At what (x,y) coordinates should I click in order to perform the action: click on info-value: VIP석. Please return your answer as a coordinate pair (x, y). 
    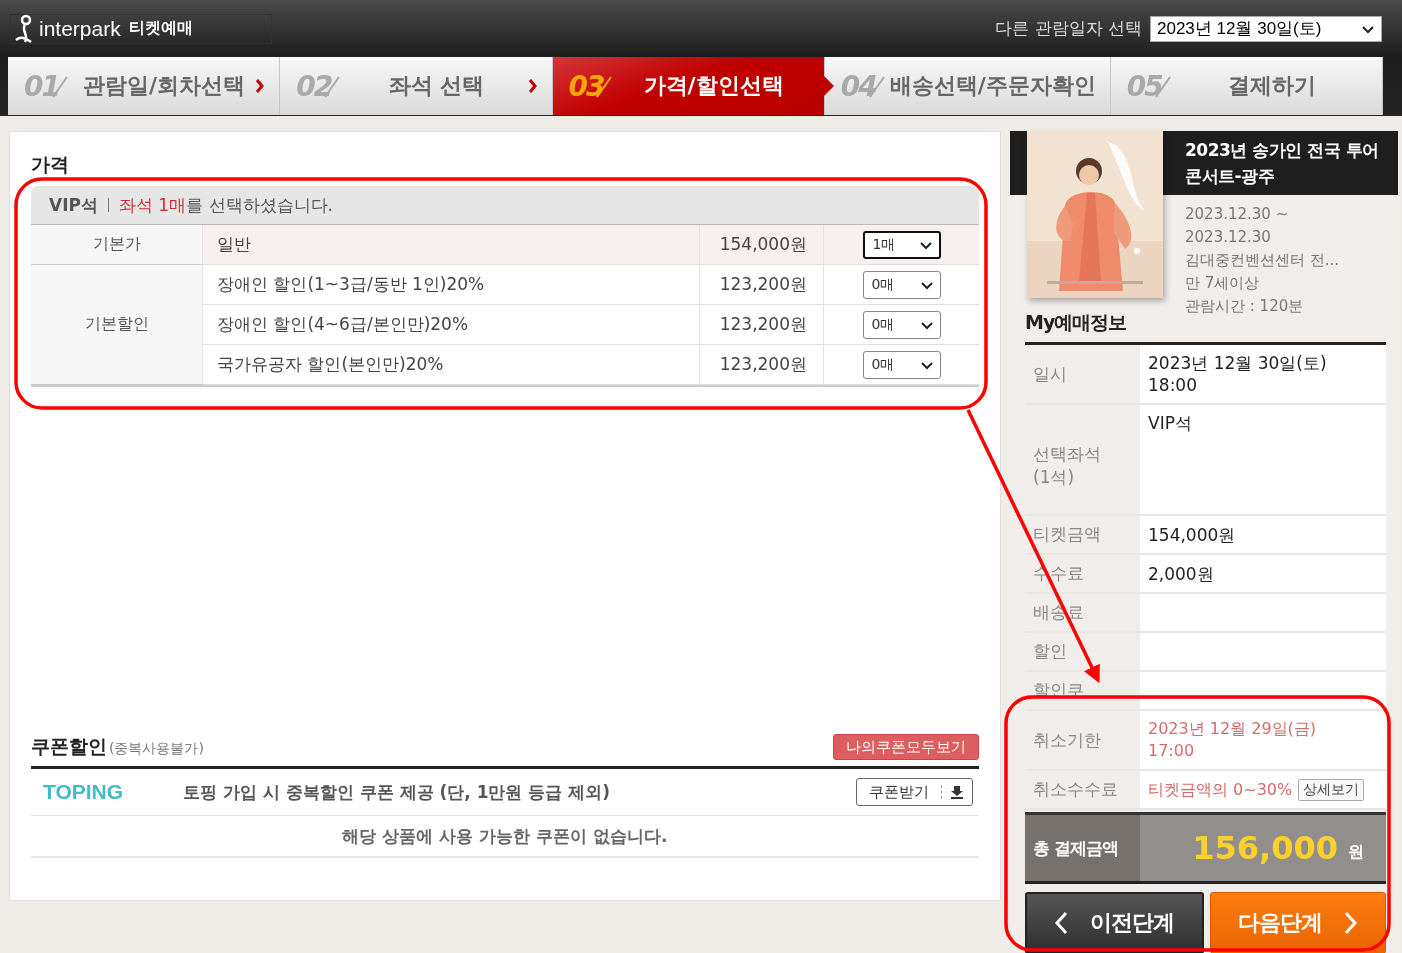
    Looking at the image, I should click on (1170, 423).